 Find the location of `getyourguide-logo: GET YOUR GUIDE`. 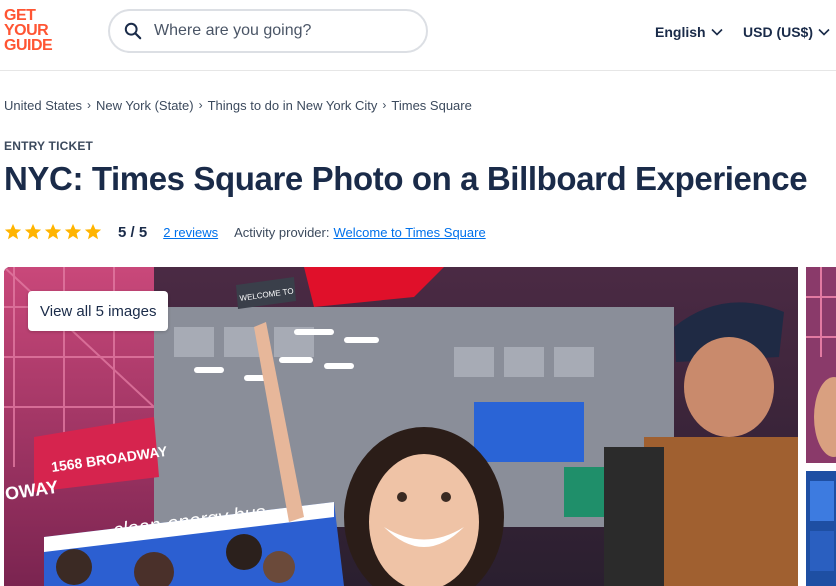

getyourguide-logo: GET YOUR GUIDE is located at coordinates (34, 32).